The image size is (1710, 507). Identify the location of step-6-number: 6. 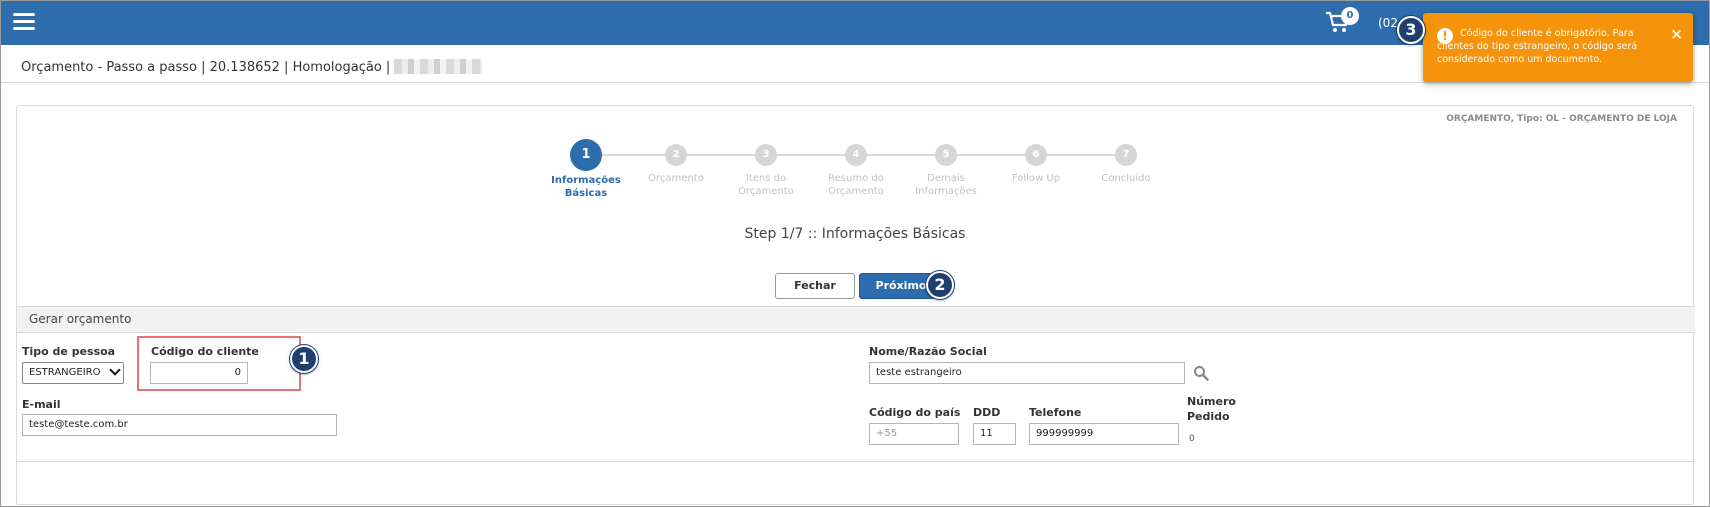
(1036, 155).